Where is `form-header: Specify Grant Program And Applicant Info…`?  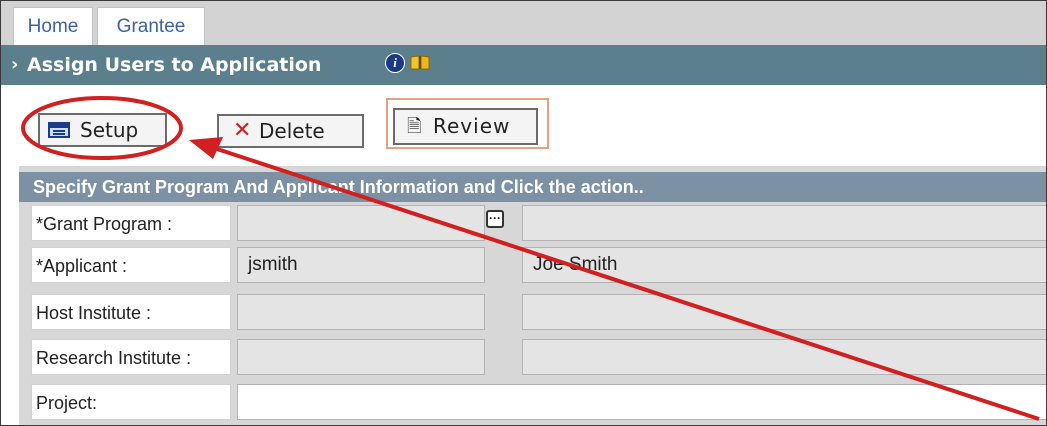
form-header: Specify Grant Program And Applicant Info… is located at coordinates (532, 187).